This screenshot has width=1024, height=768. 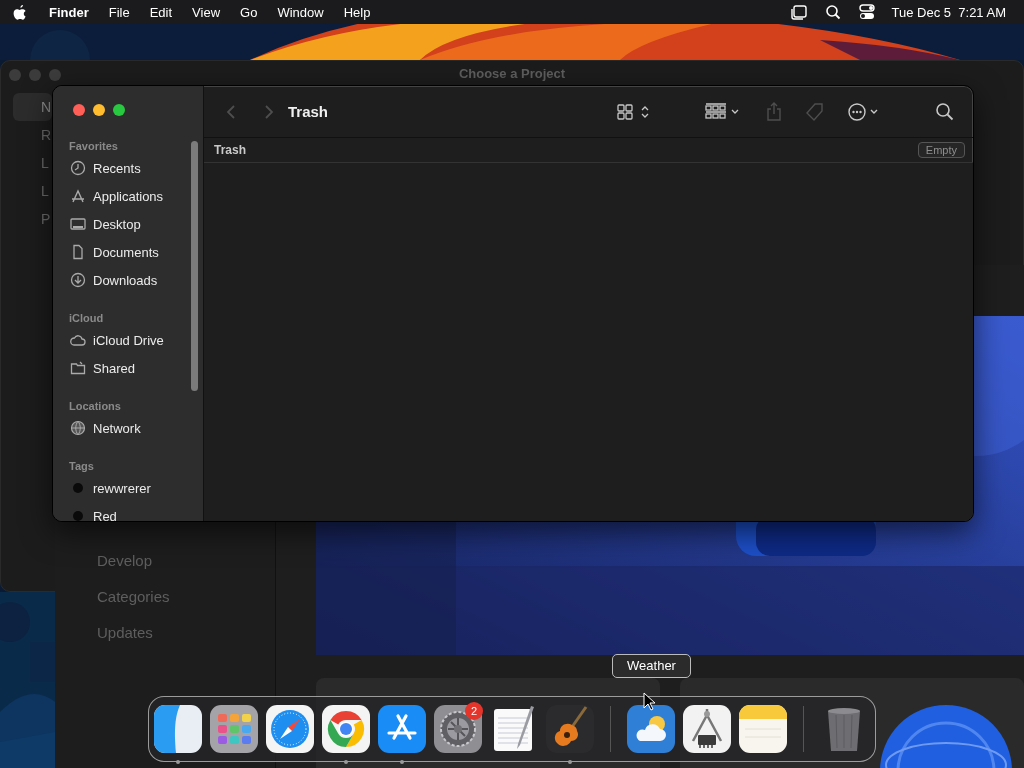 I want to click on minimize-button, so click(x=99, y=110).